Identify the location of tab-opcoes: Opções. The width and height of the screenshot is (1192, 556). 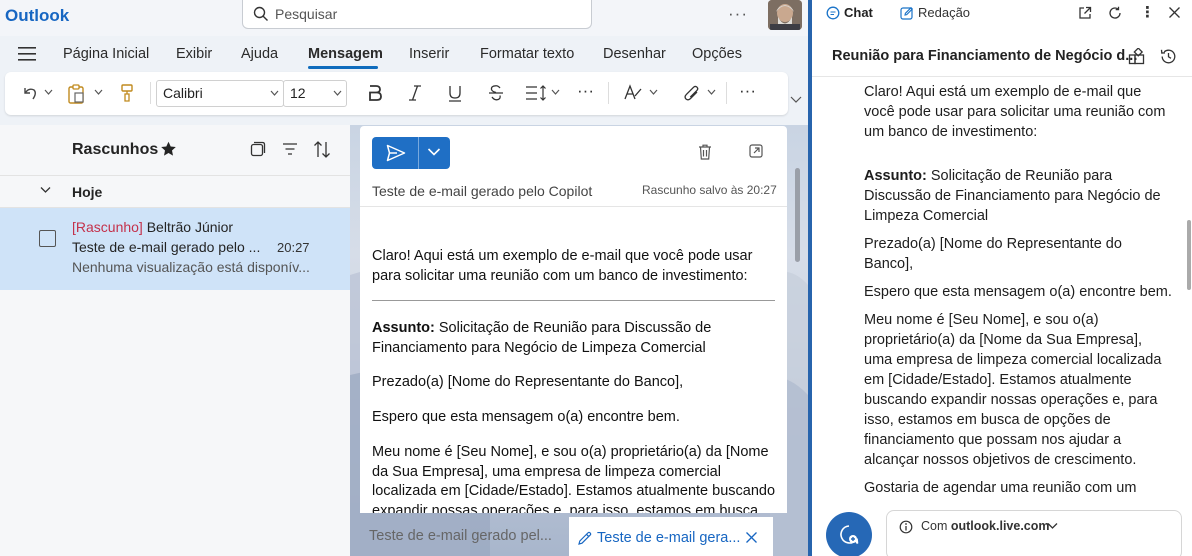
(717, 54).